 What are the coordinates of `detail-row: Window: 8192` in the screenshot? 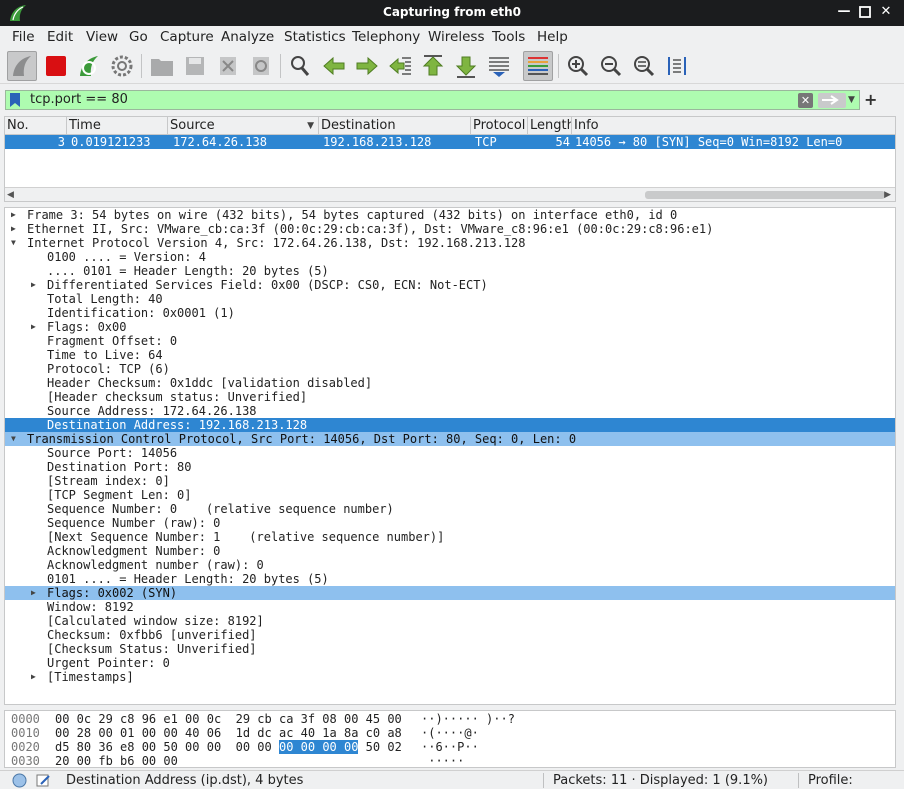 It's located at (450, 607).